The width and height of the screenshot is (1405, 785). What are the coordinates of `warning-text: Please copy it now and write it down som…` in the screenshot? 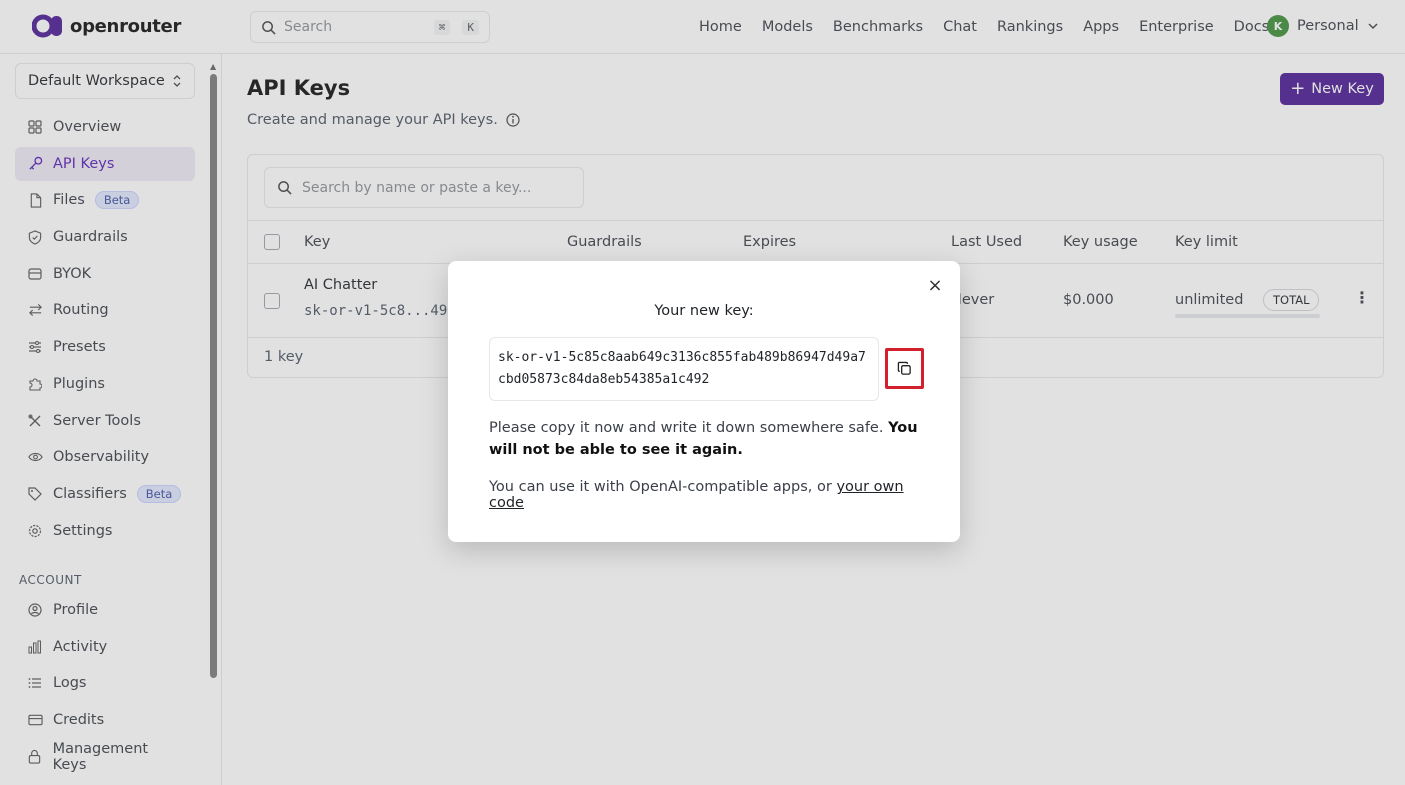 It's located at (689, 428).